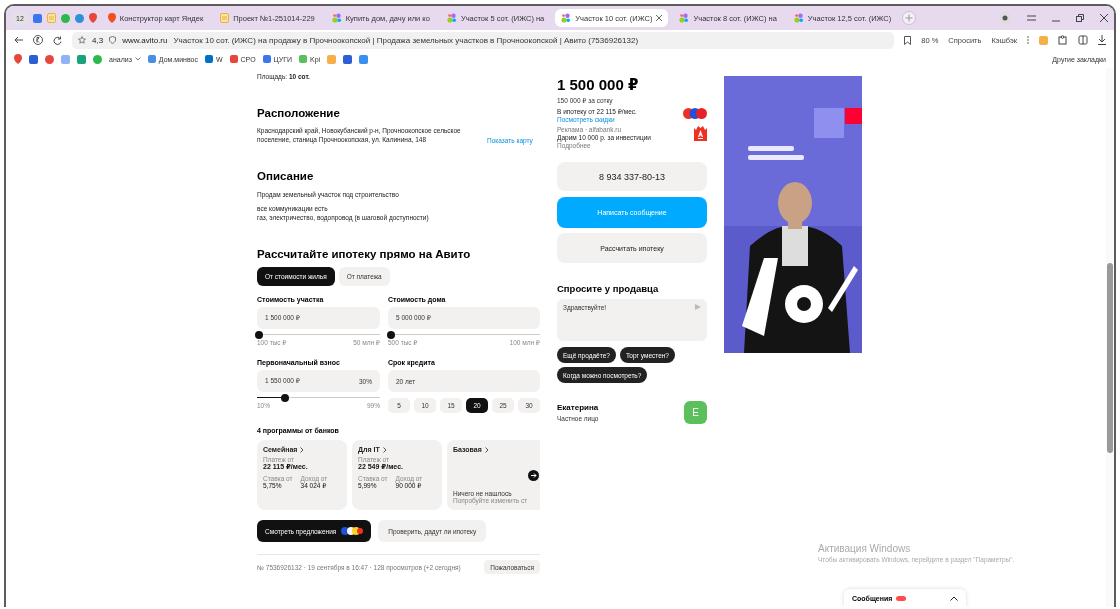 The width and height of the screenshot is (1120, 609). What do you see at coordinates (364, 254) in the screenshot?
I see `section-title: Рассчитайте ипотеку прямо на Авито` at bounding box center [364, 254].